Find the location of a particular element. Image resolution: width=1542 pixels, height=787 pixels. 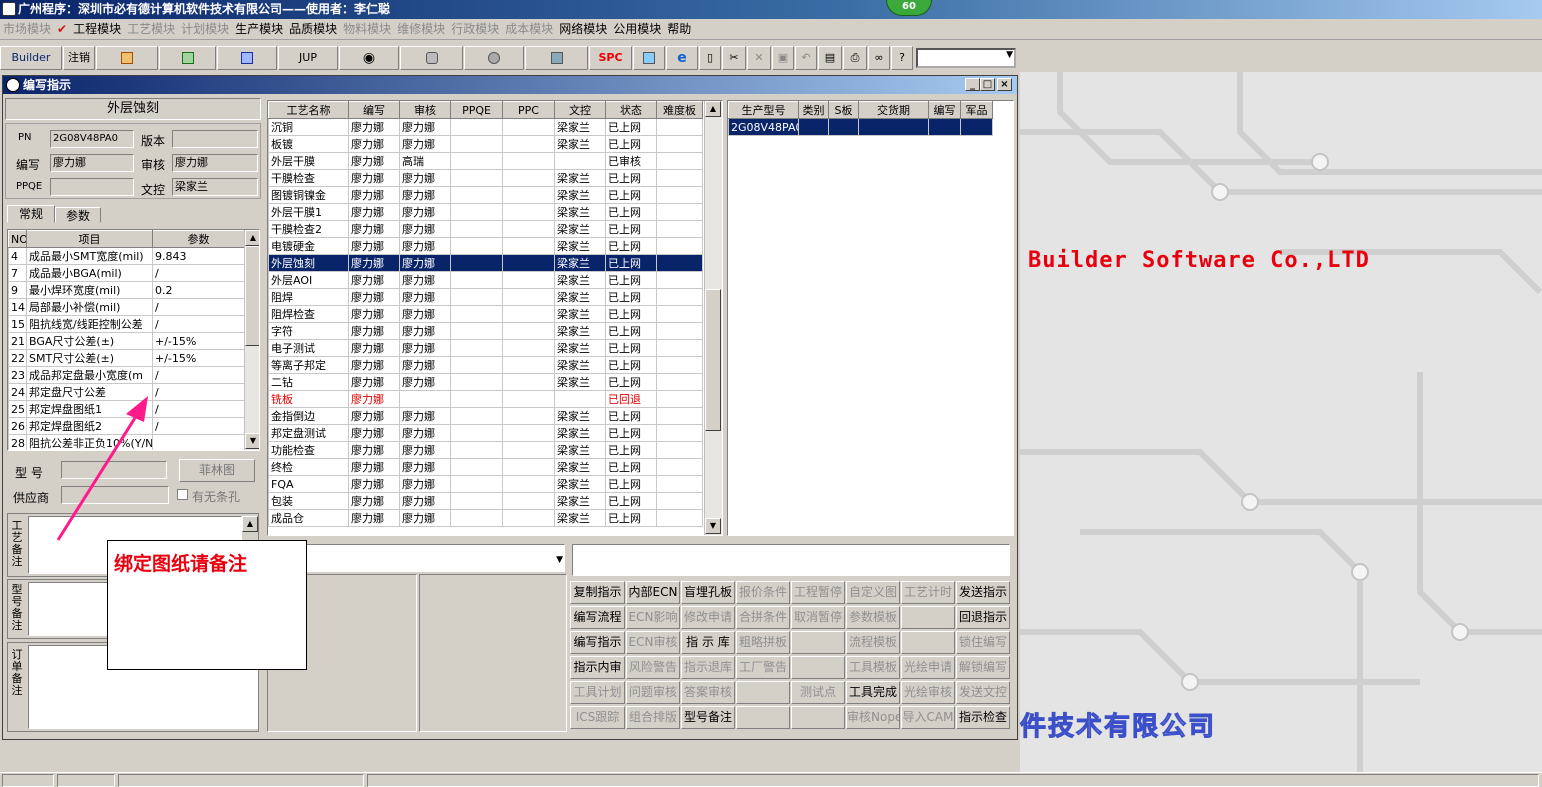

toolbar-combo: ▼ is located at coordinates (966, 58).